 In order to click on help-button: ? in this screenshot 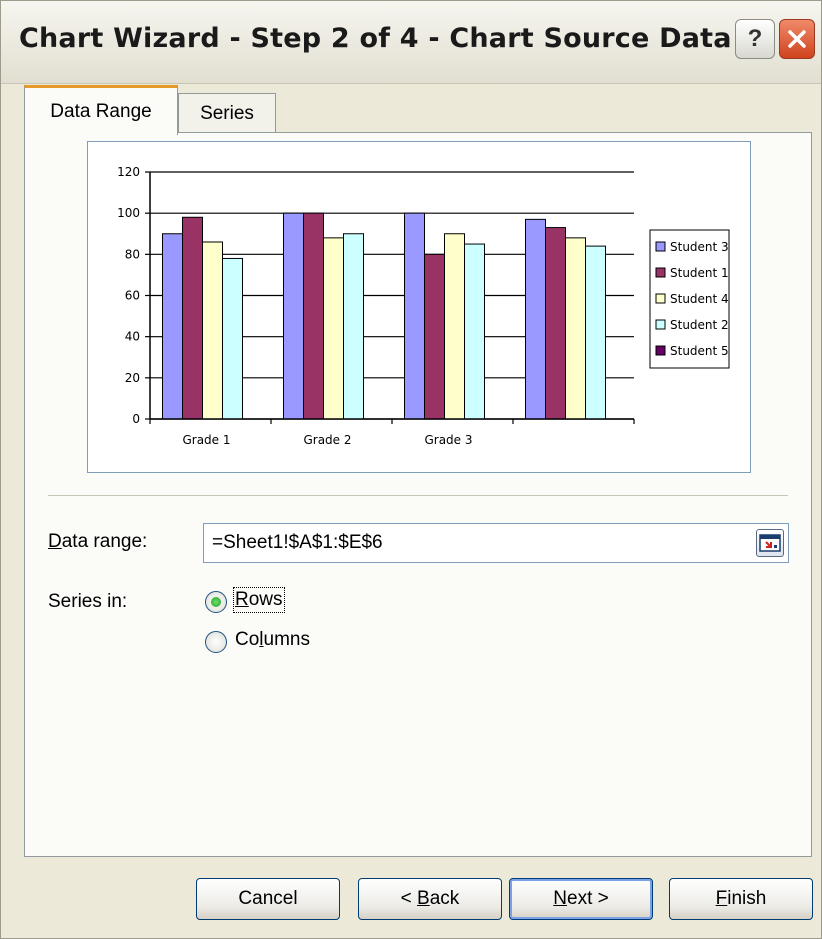, I will do `click(755, 39)`.